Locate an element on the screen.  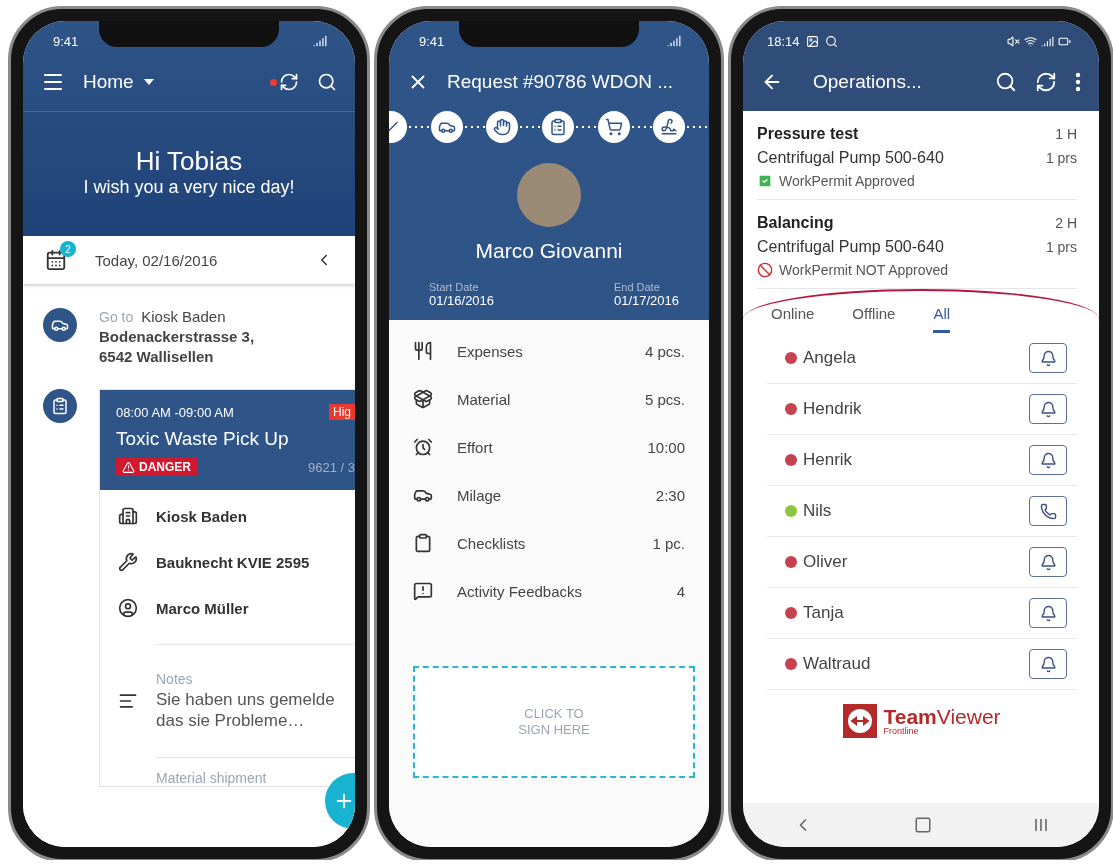
operation-duration: 2 H is located at coordinates (1066, 223).